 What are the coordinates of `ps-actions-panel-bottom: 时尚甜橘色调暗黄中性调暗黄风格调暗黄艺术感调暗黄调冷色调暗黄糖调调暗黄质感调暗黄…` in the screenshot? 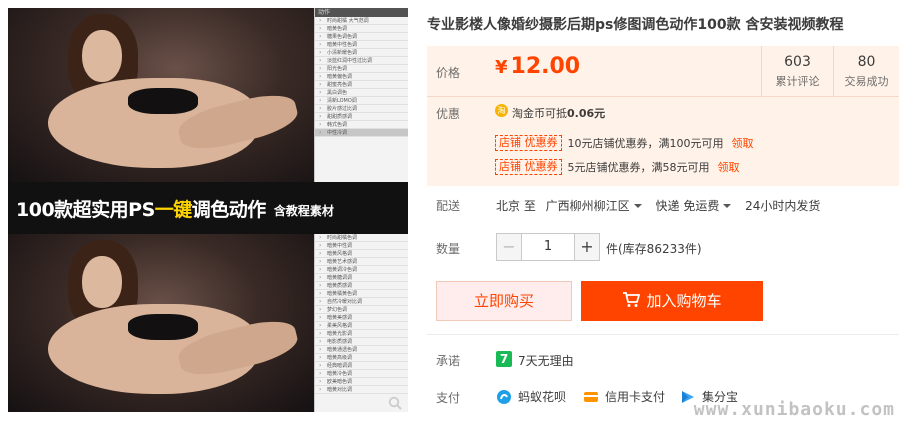 It's located at (361, 323).